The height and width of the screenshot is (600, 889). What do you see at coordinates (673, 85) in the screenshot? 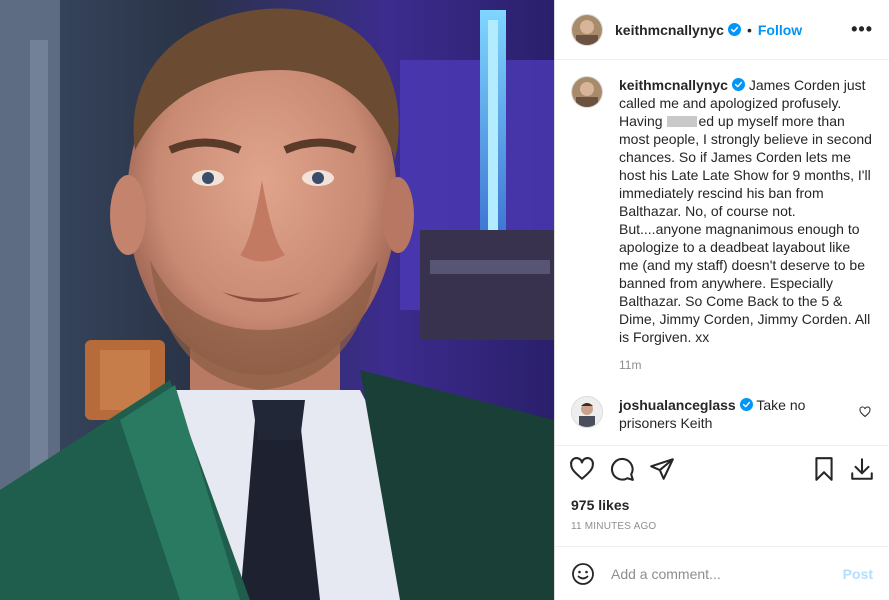
I see `caption-username: keithmcnallynyc` at bounding box center [673, 85].